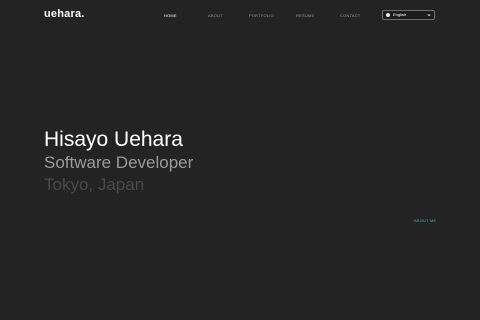 The width and height of the screenshot is (480, 320). What do you see at coordinates (400, 14) in the screenshot?
I see `language-label: English` at bounding box center [400, 14].